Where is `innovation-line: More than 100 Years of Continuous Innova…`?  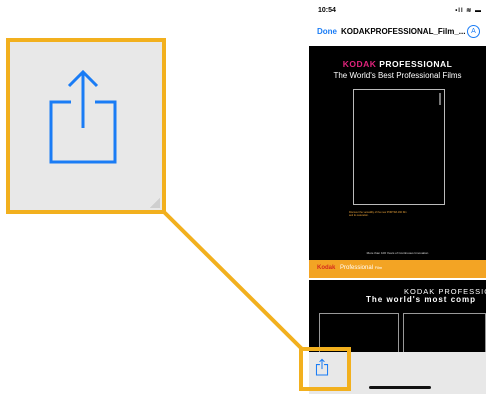 innovation-line: More than 100 Years of Continuous Innova… is located at coordinates (397, 253).